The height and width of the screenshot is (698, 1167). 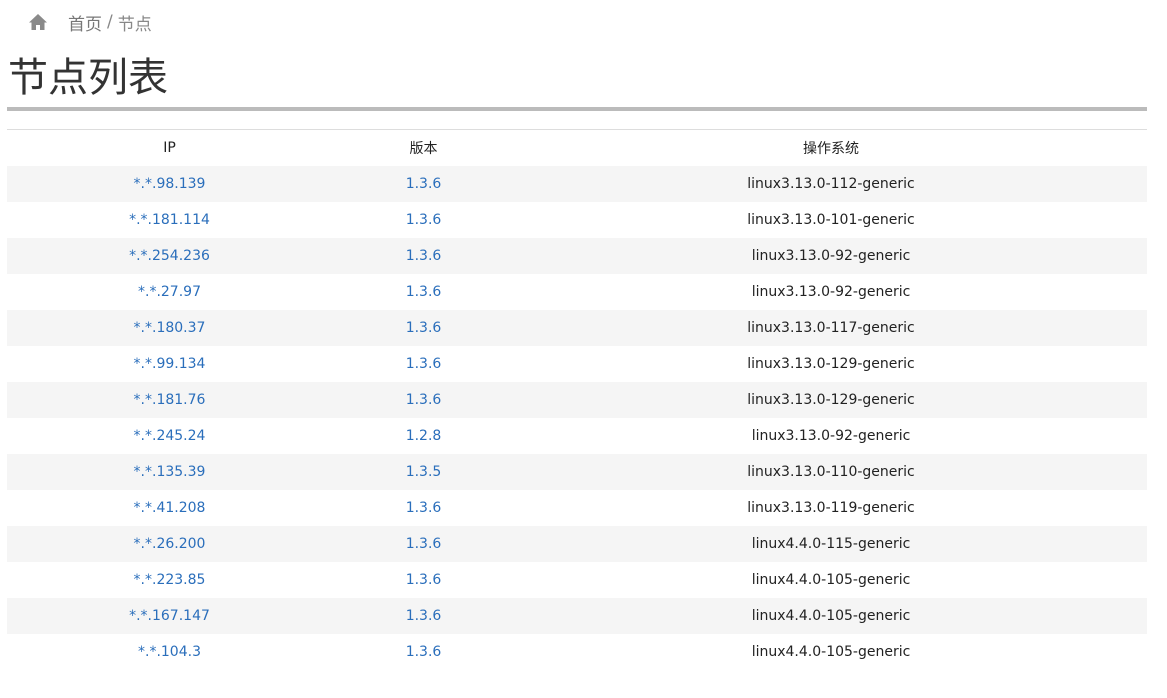 What do you see at coordinates (577, 292) in the screenshot?
I see `table-row: *.*.27.97 1.3.6 linux3.13.0-92-generic` at bounding box center [577, 292].